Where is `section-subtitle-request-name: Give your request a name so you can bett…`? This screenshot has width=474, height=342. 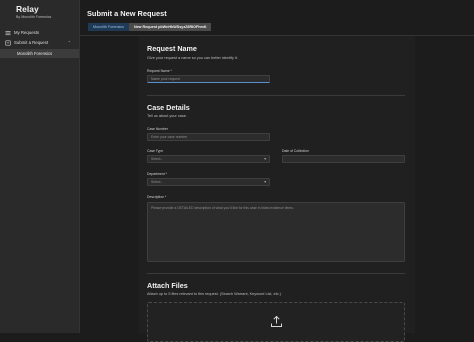
section-subtitle-request-name: Give your request a name so you can bett… is located at coordinates (192, 58).